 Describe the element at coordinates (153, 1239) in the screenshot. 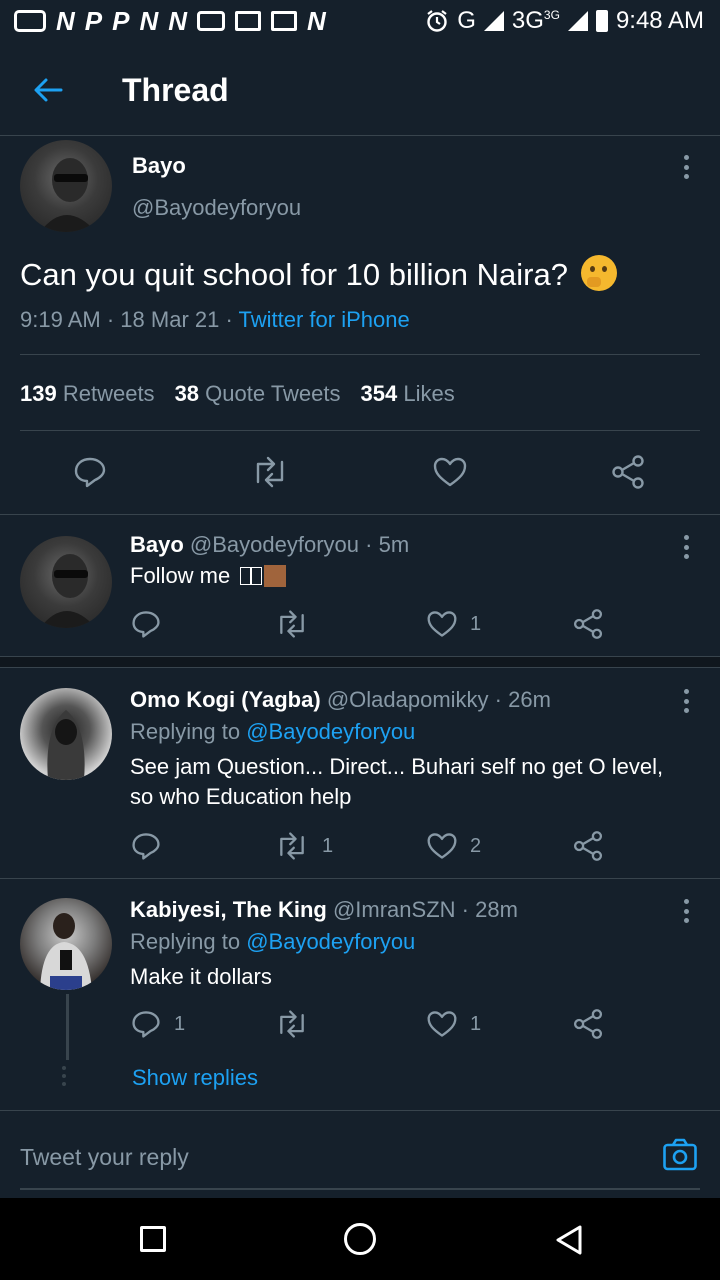

I see `recents-button` at that location.